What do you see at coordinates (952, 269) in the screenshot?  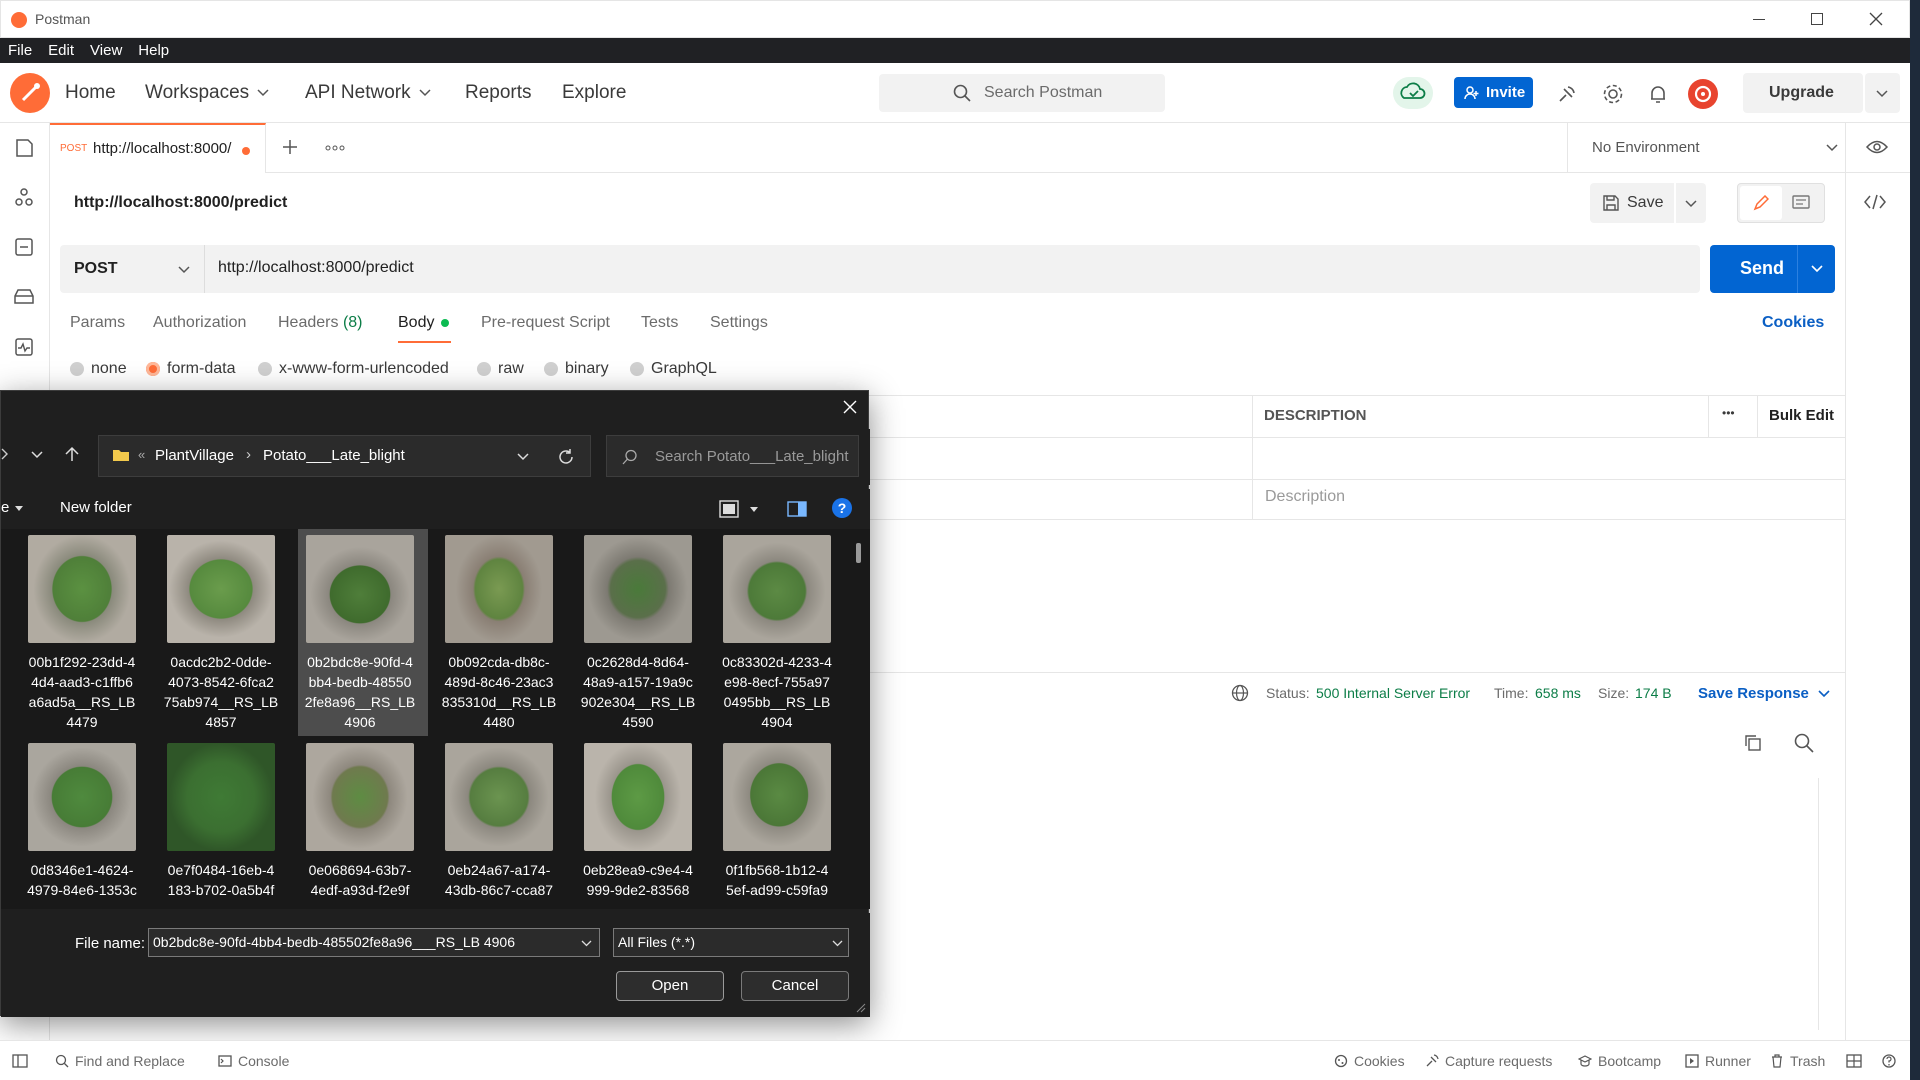 I see `url-input: http://localhost:8000/predict` at bounding box center [952, 269].